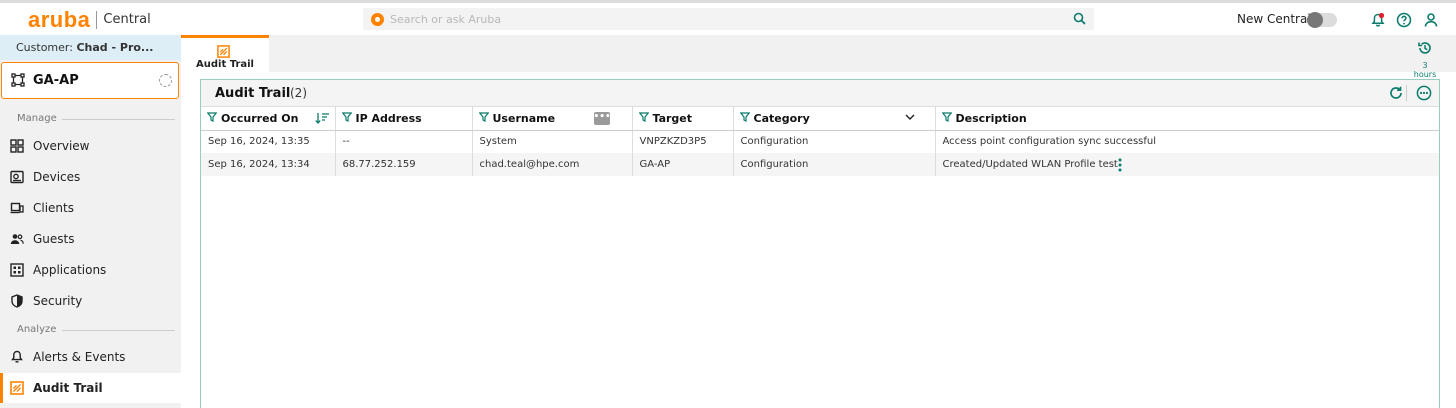  What do you see at coordinates (268, 164) in the screenshot?
I see `cell-occurred-on: Sep 16, 2024, 13:34` at bounding box center [268, 164].